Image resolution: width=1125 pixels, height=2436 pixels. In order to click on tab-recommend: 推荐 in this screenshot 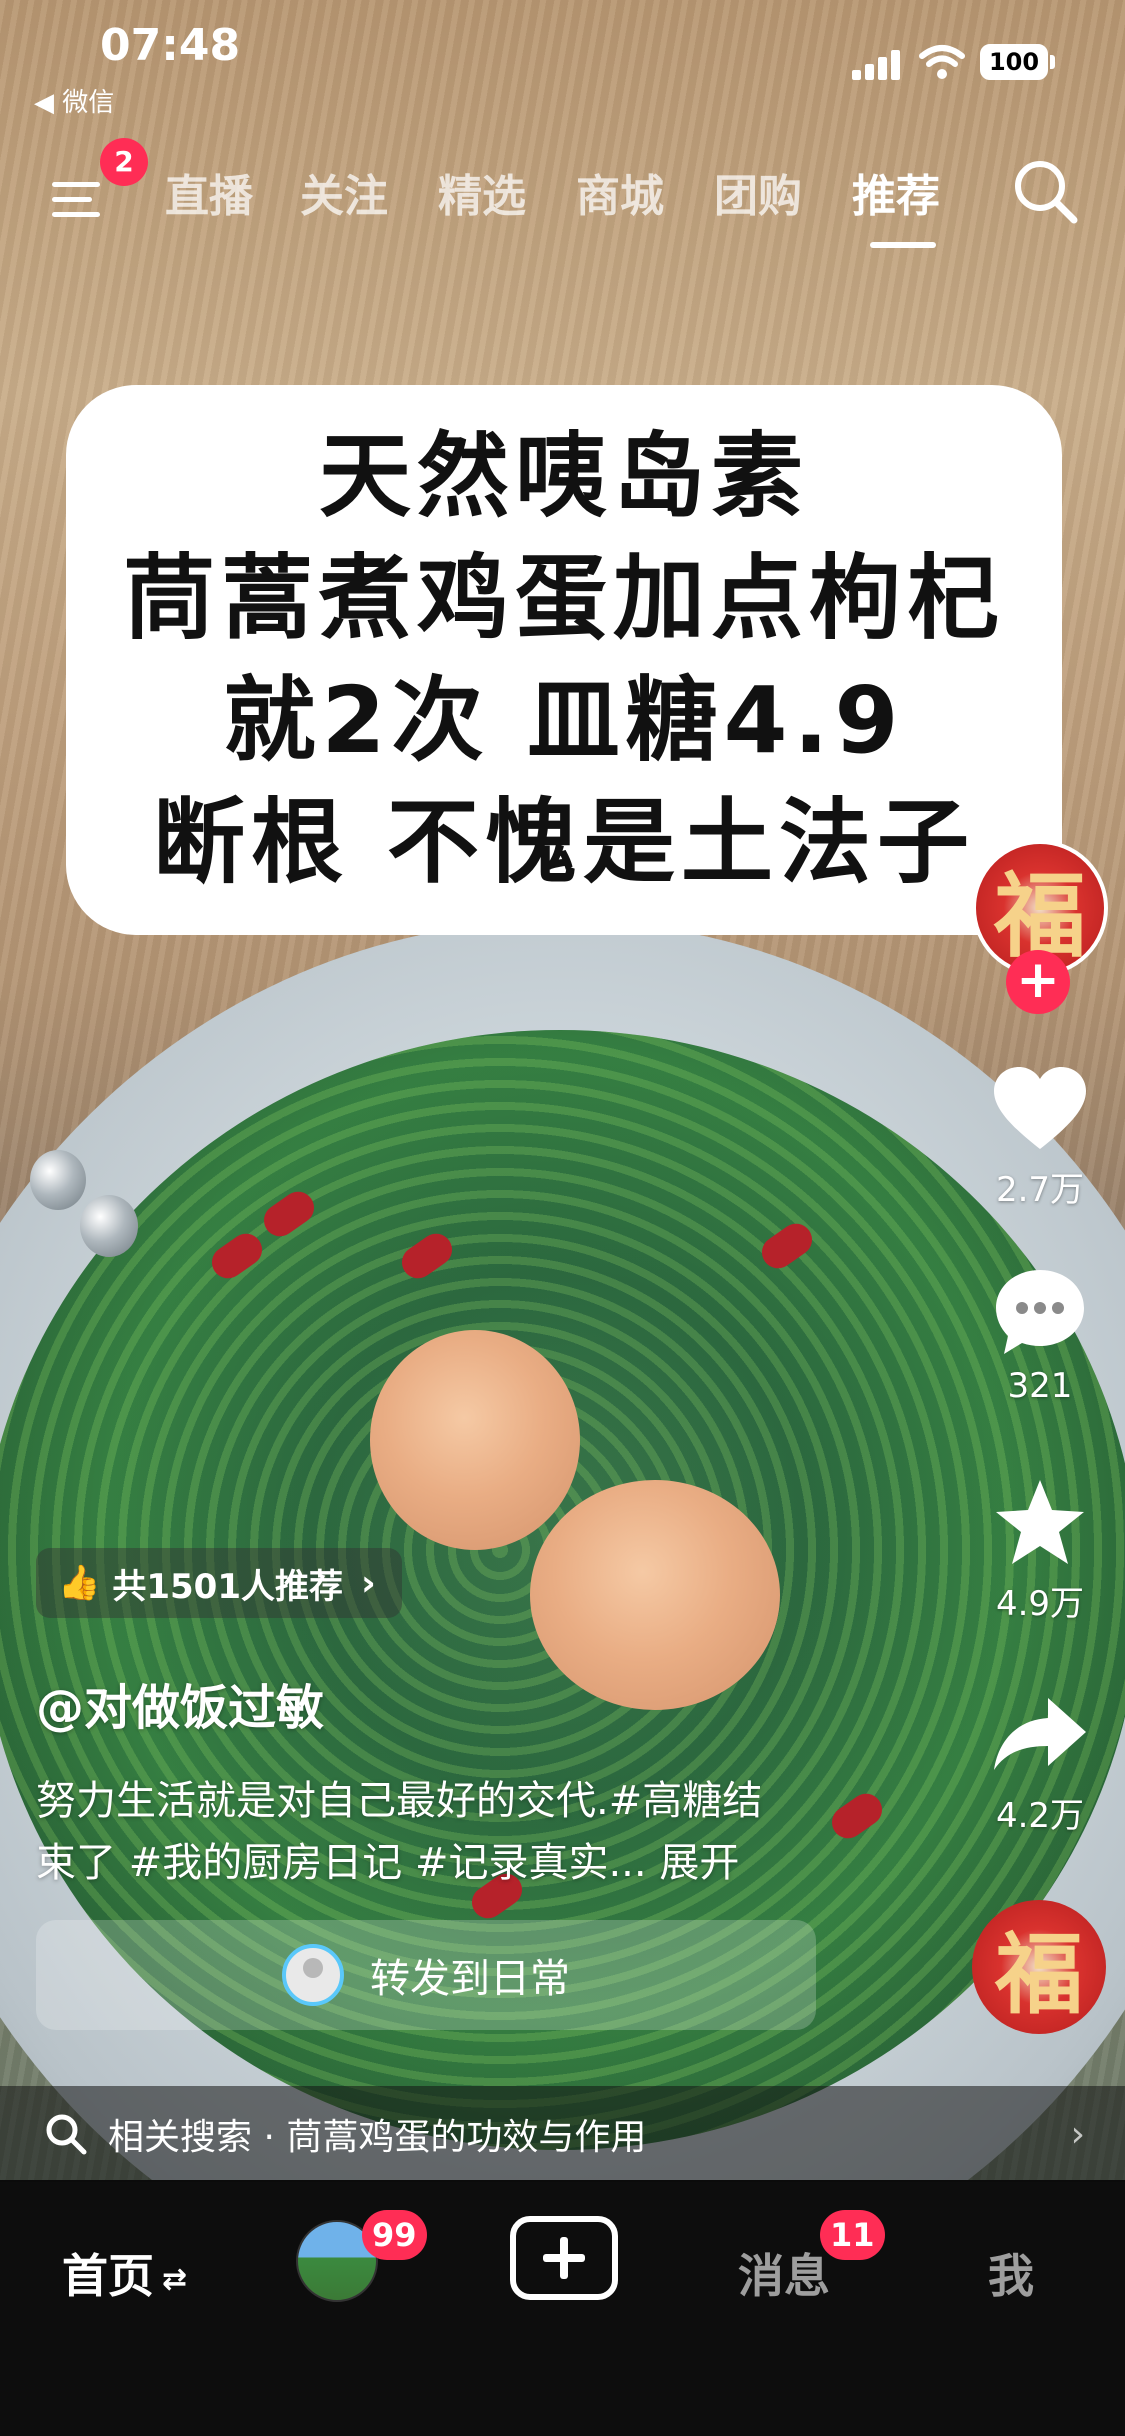, I will do `click(896, 192)`.